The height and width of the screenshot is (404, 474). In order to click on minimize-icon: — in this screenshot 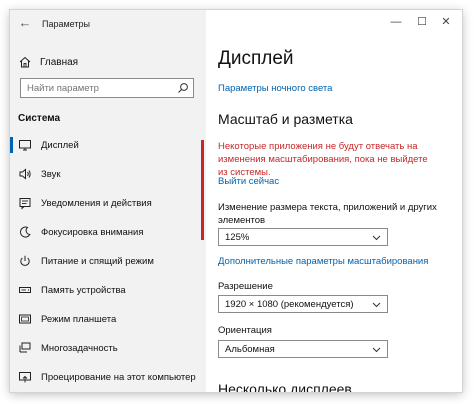, I will do `click(396, 22)`.